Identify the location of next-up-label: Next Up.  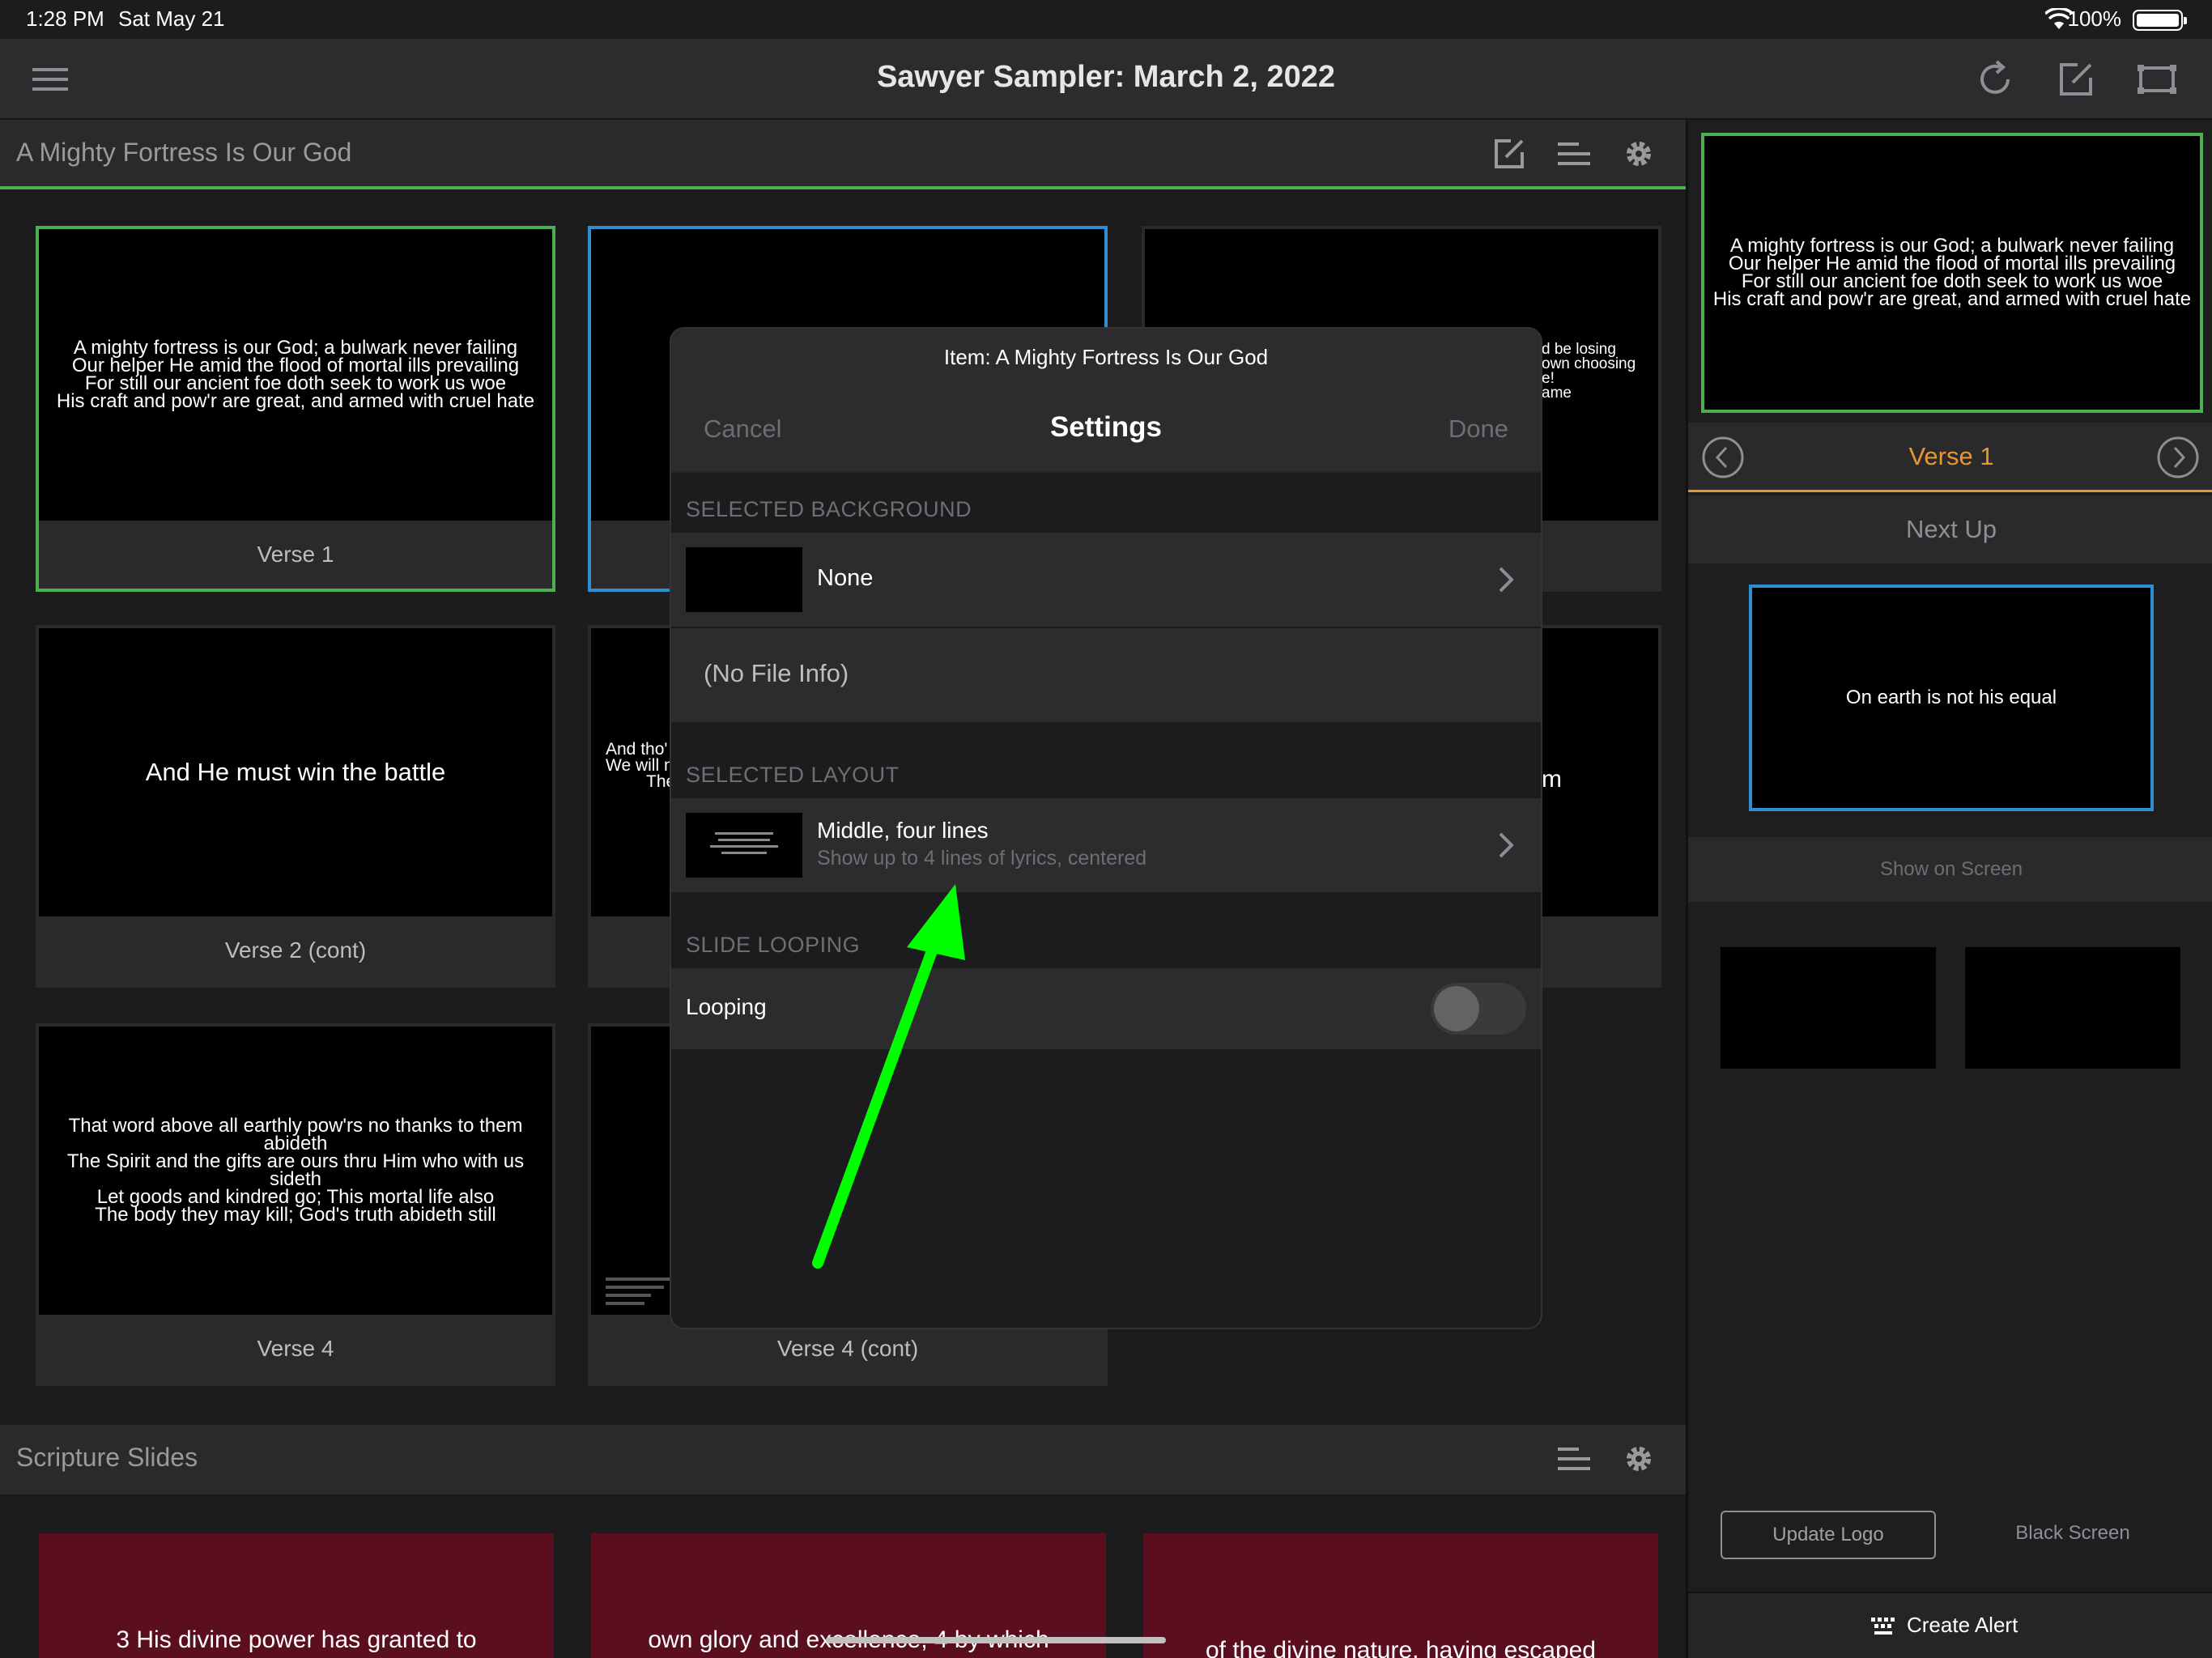
(1950, 529).